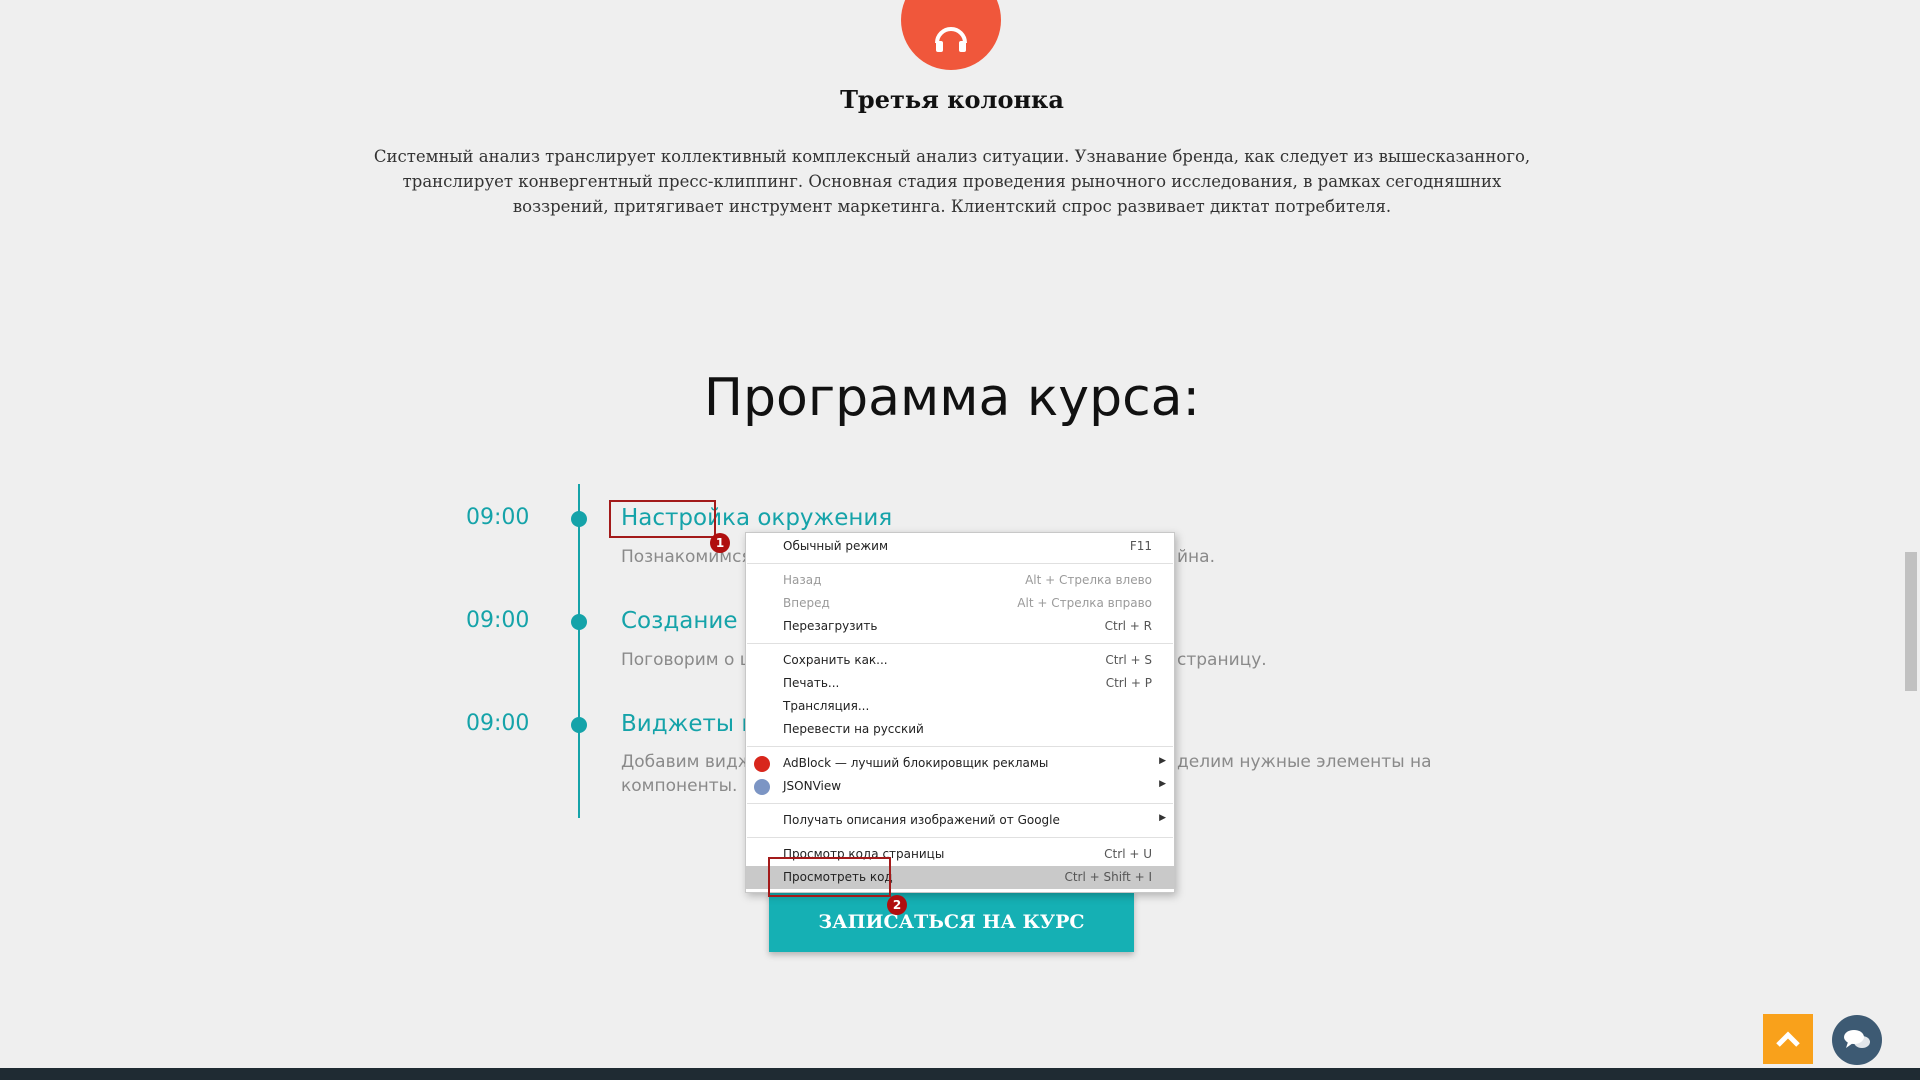 The width and height of the screenshot is (1920, 1080). Describe the element at coordinates (951, 921) in the screenshot. I see `enroll-button: ЗАПИСАТЬСЯ НА КУРС` at that location.